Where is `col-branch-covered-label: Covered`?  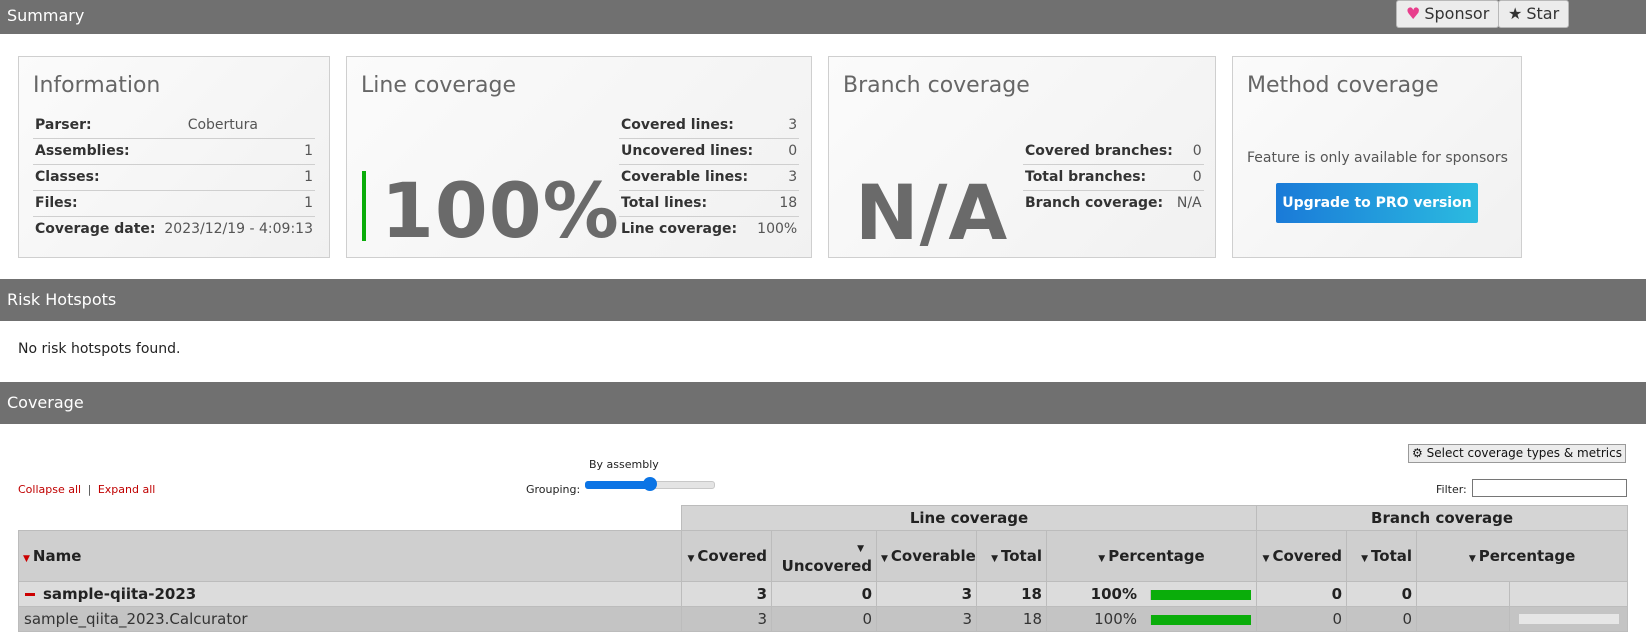
col-branch-covered-label: Covered is located at coordinates (1307, 556).